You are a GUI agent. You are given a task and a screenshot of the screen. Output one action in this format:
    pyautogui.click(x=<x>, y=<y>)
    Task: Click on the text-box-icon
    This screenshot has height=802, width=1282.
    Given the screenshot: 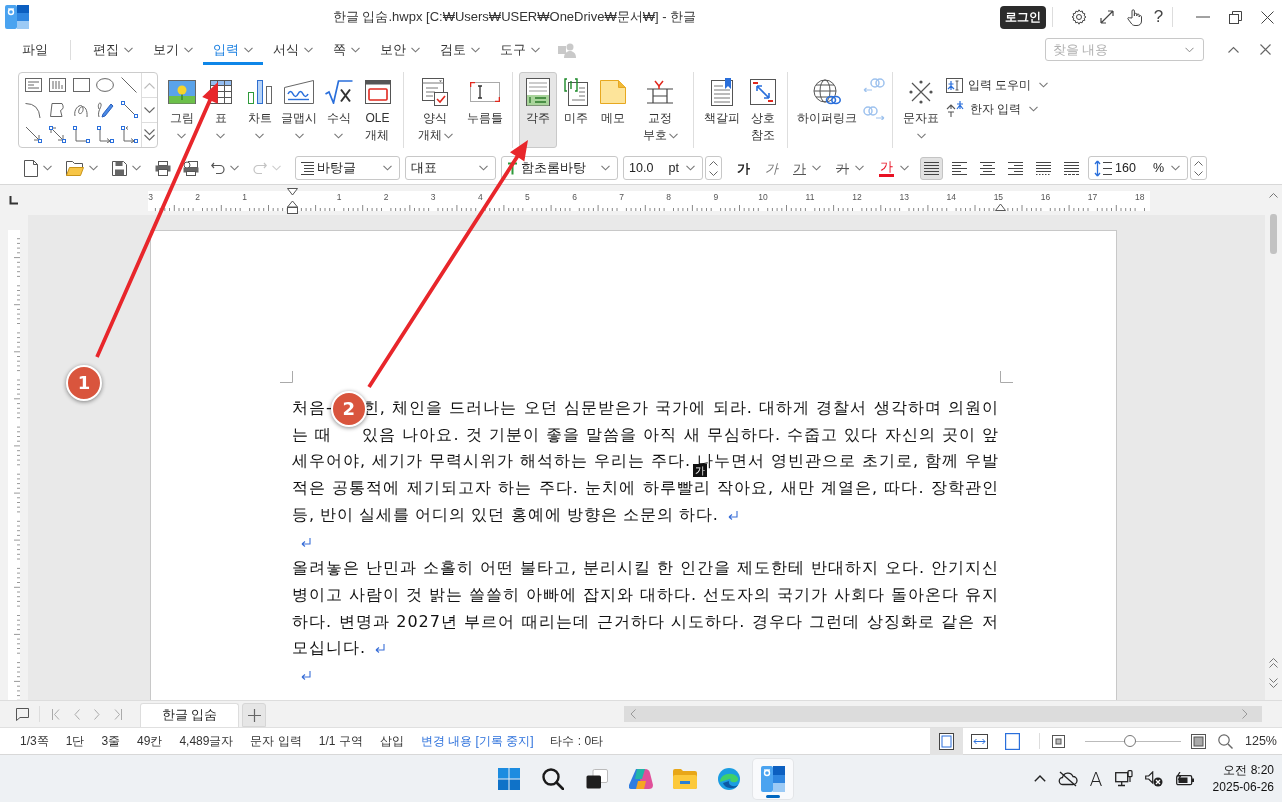 What is the action you would take?
    pyautogui.click(x=33, y=85)
    